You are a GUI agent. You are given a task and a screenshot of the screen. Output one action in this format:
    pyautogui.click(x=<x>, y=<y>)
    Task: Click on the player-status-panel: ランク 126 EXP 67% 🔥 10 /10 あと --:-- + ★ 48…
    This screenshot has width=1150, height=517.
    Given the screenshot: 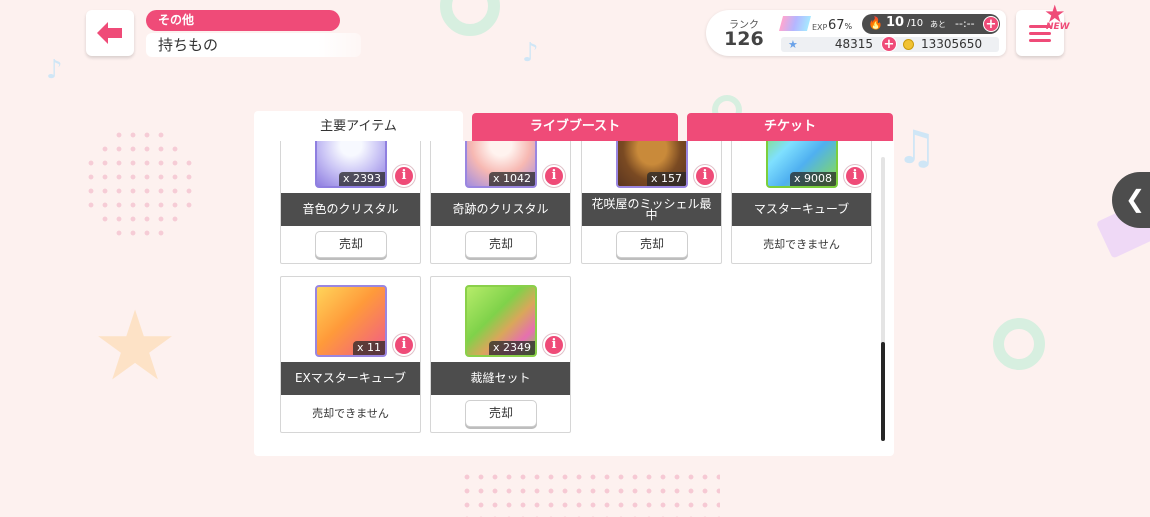 What is the action you would take?
    pyautogui.click(x=856, y=33)
    